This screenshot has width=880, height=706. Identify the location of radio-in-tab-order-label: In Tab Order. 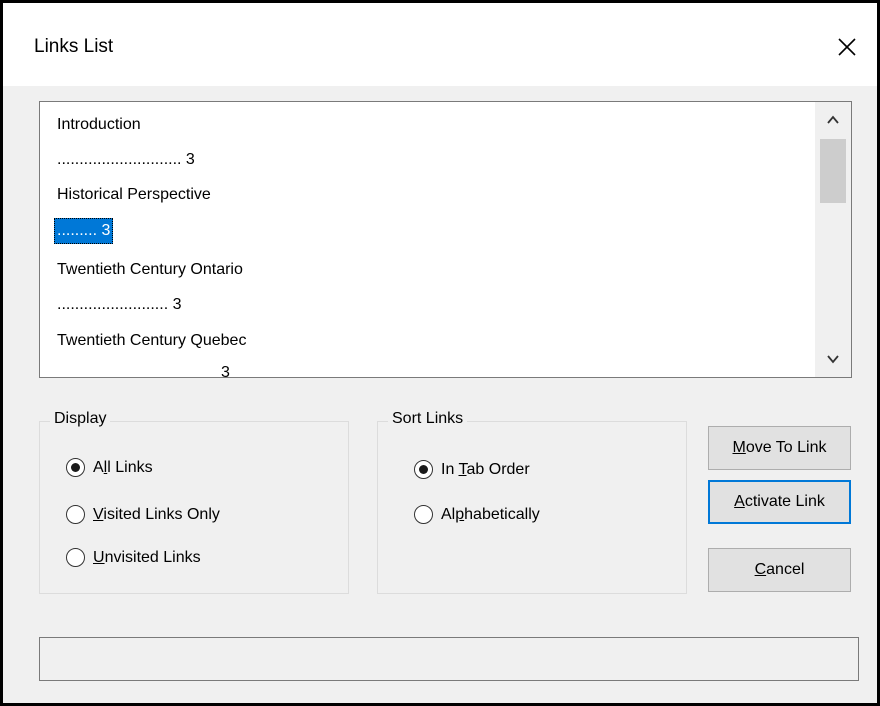
(485, 469).